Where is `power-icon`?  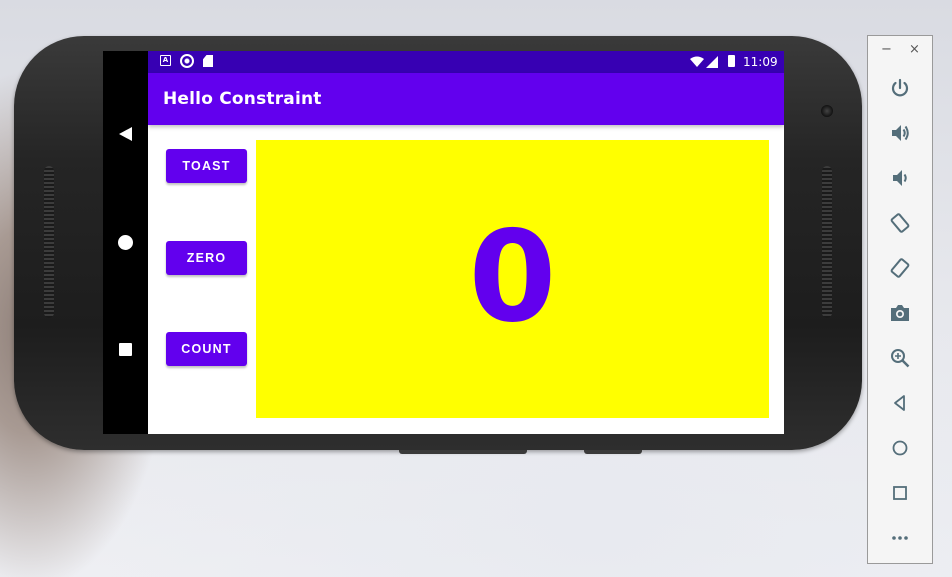
power-icon is located at coordinates (900, 88).